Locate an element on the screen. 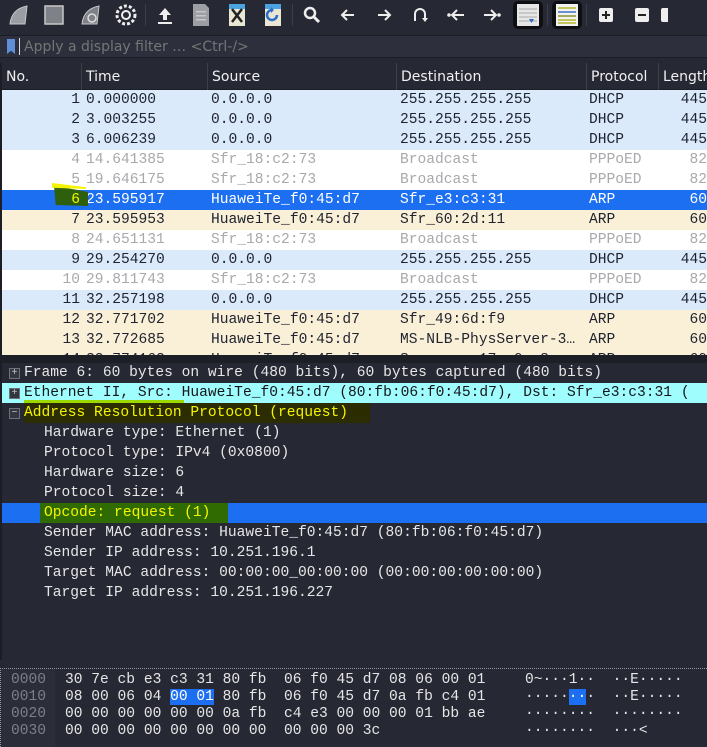 The height and width of the screenshot is (747, 707). packet-number: 6 is located at coordinates (75, 200).